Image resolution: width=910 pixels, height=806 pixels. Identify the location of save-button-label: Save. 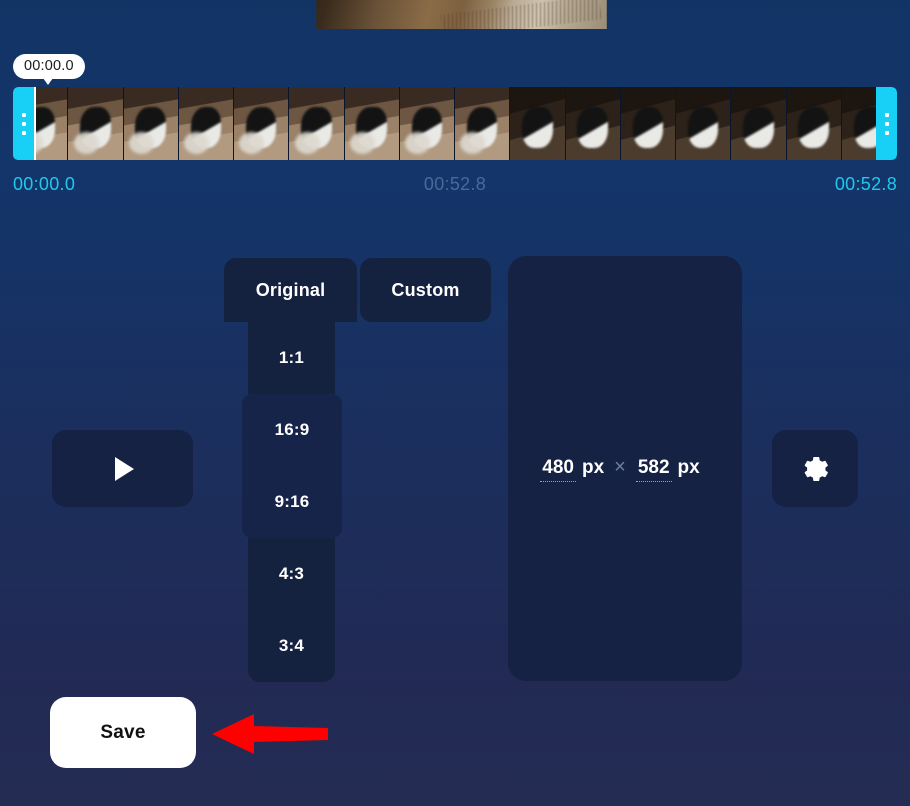
(123, 732).